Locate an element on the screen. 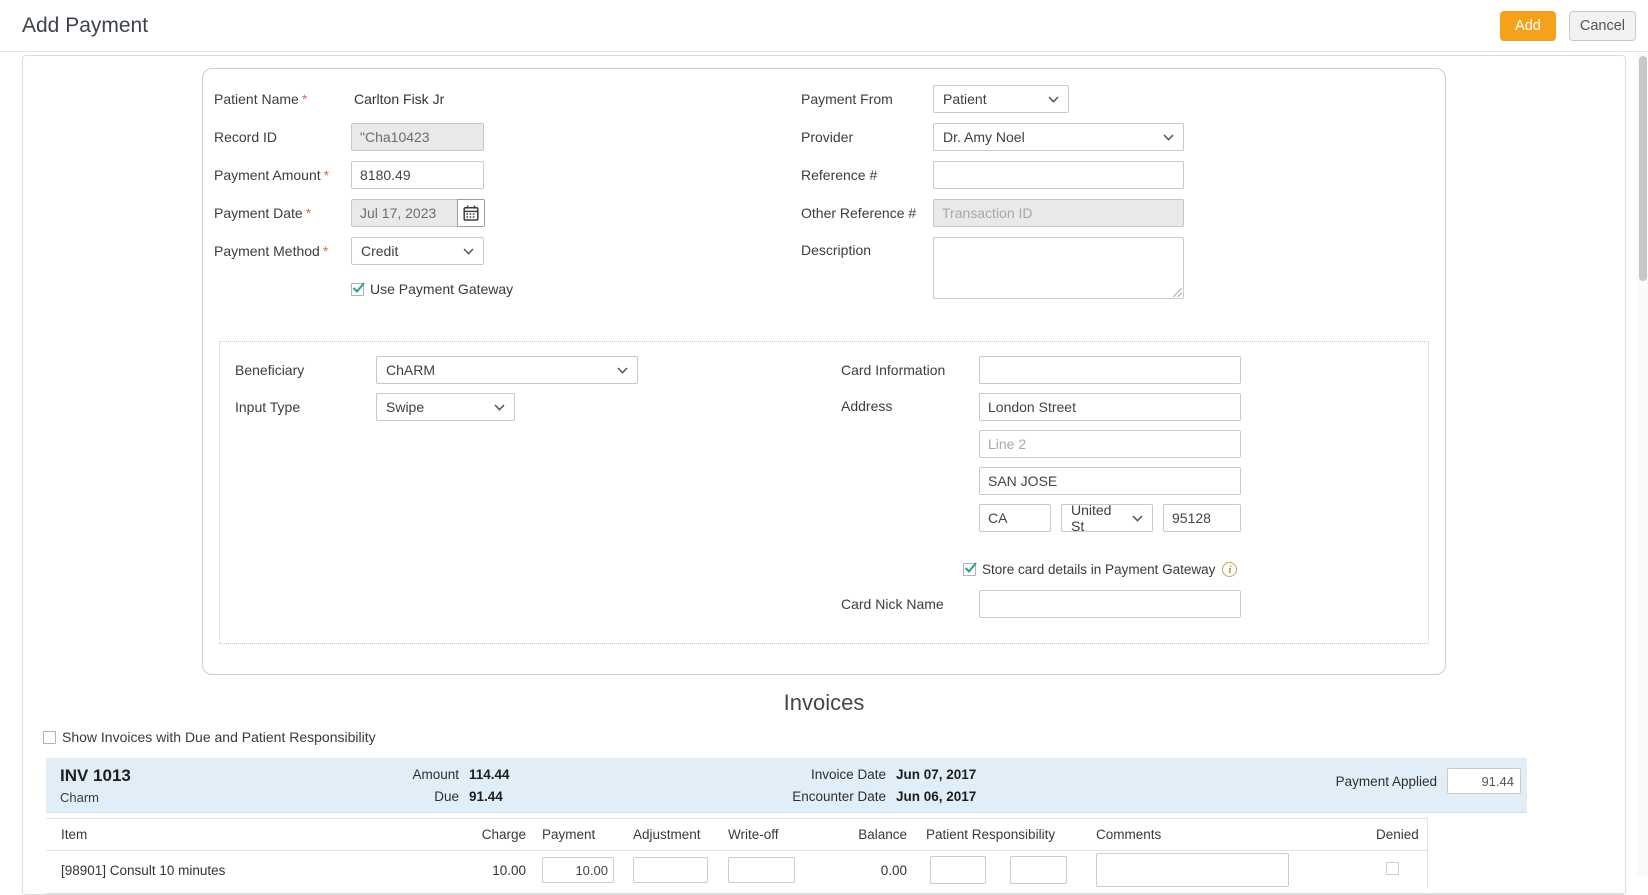 The width and height of the screenshot is (1648, 895). cancel-button: Cancel is located at coordinates (1602, 26).